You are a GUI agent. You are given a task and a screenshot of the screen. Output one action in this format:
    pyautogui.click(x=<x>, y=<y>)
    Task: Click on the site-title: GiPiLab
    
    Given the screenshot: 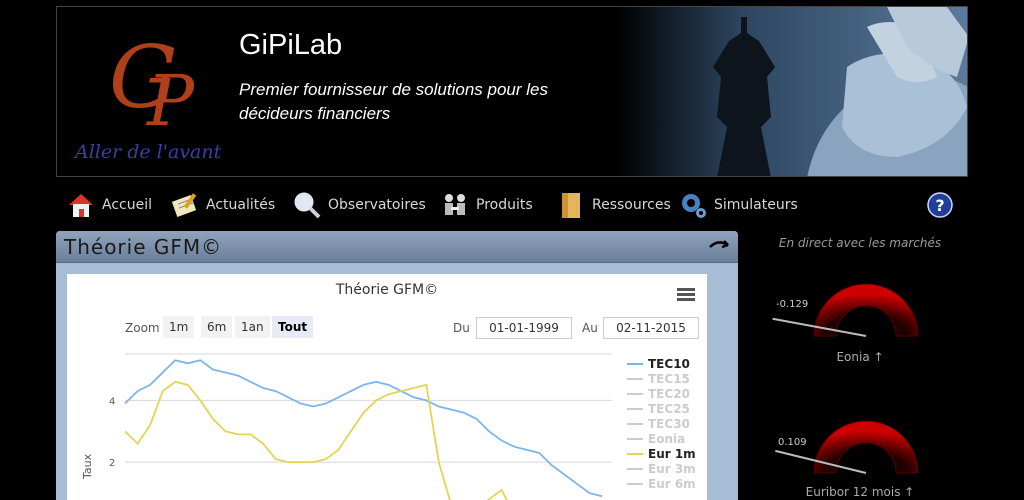 What is the action you would take?
    pyautogui.click(x=291, y=45)
    